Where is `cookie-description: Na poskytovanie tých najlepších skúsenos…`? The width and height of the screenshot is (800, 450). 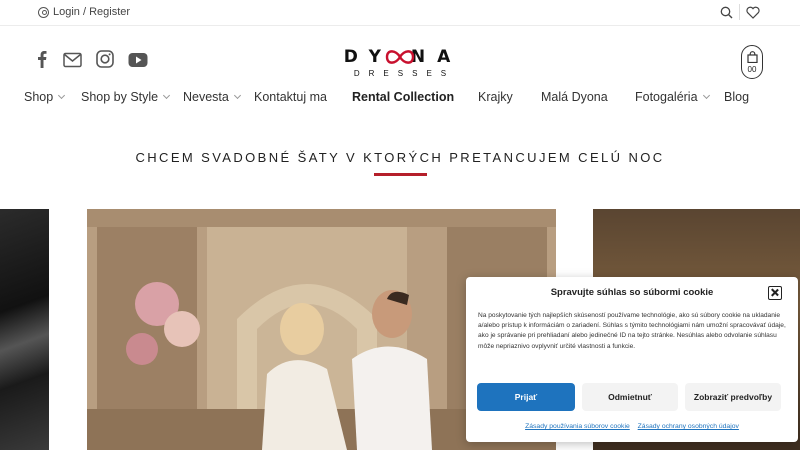 cookie-description: Na poskytovanie tých najlepších skúsenos… is located at coordinates (632, 331).